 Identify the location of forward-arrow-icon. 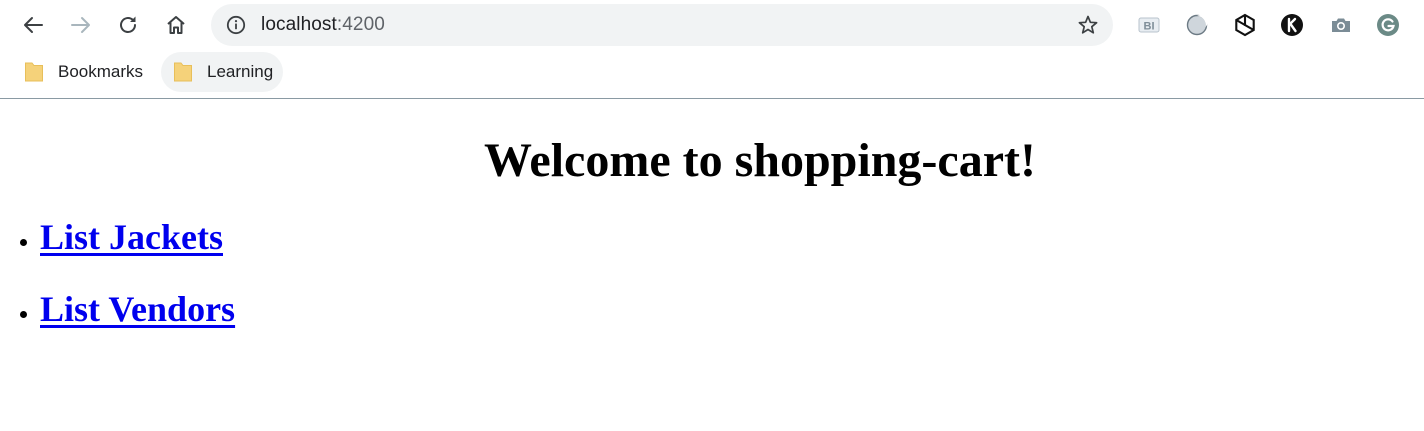
(80, 25).